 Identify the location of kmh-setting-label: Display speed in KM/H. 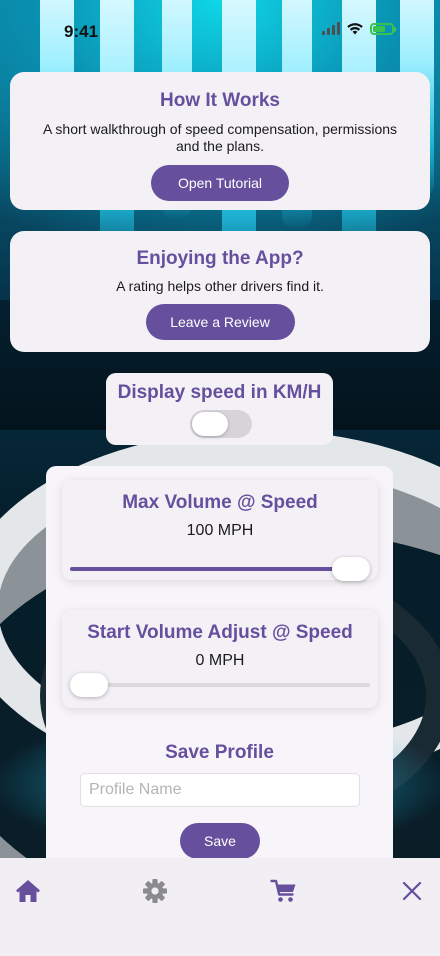
(219, 392).